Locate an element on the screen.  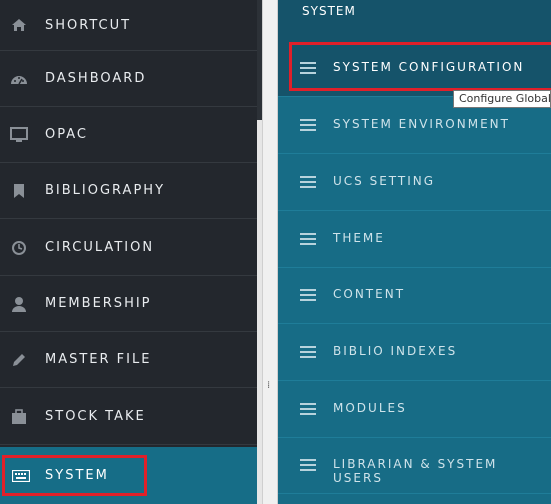
nav-item-membership: MEMBERSHIP is located at coordinates (128, 304).